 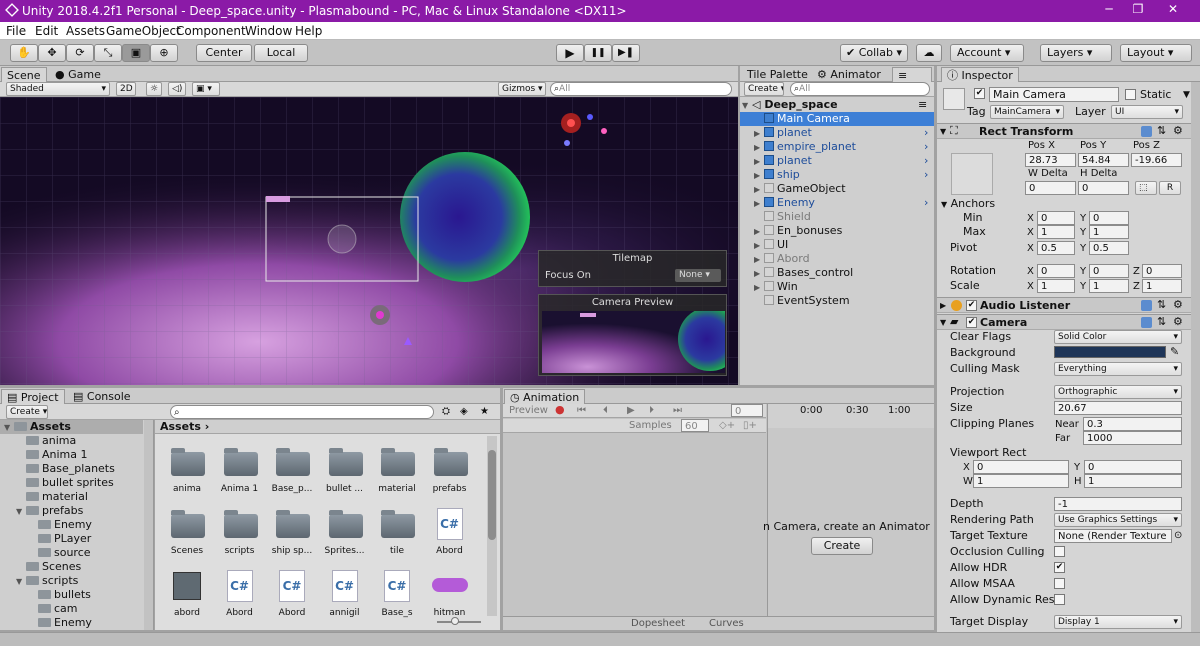 What do you see at coordinates (598, 53) in the screenshot?
I see `pause-button: ❚❚` at bounding box center [598, 53].